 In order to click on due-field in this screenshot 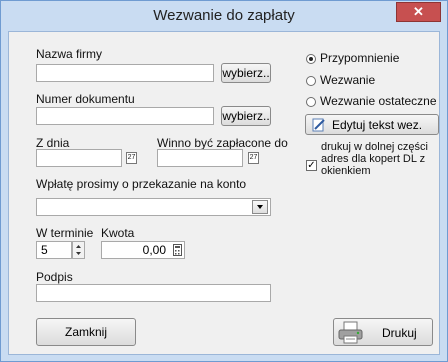, I will do `click(200, 158)`.